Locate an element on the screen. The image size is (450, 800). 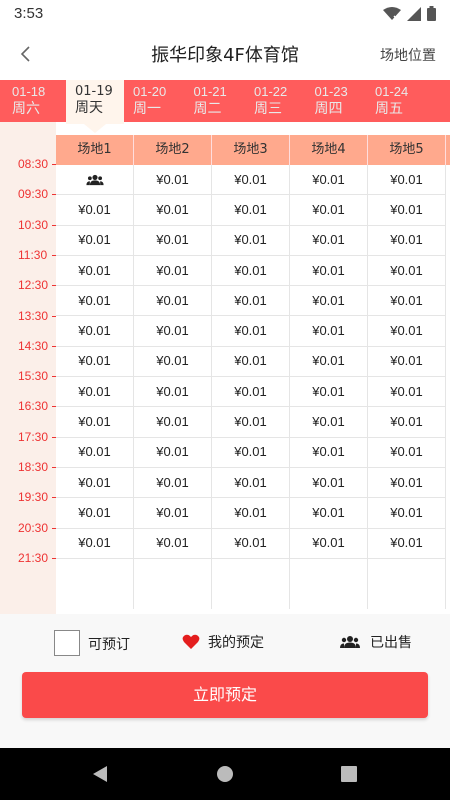
time-label: 12:30 is located at coordinates (33, 285).